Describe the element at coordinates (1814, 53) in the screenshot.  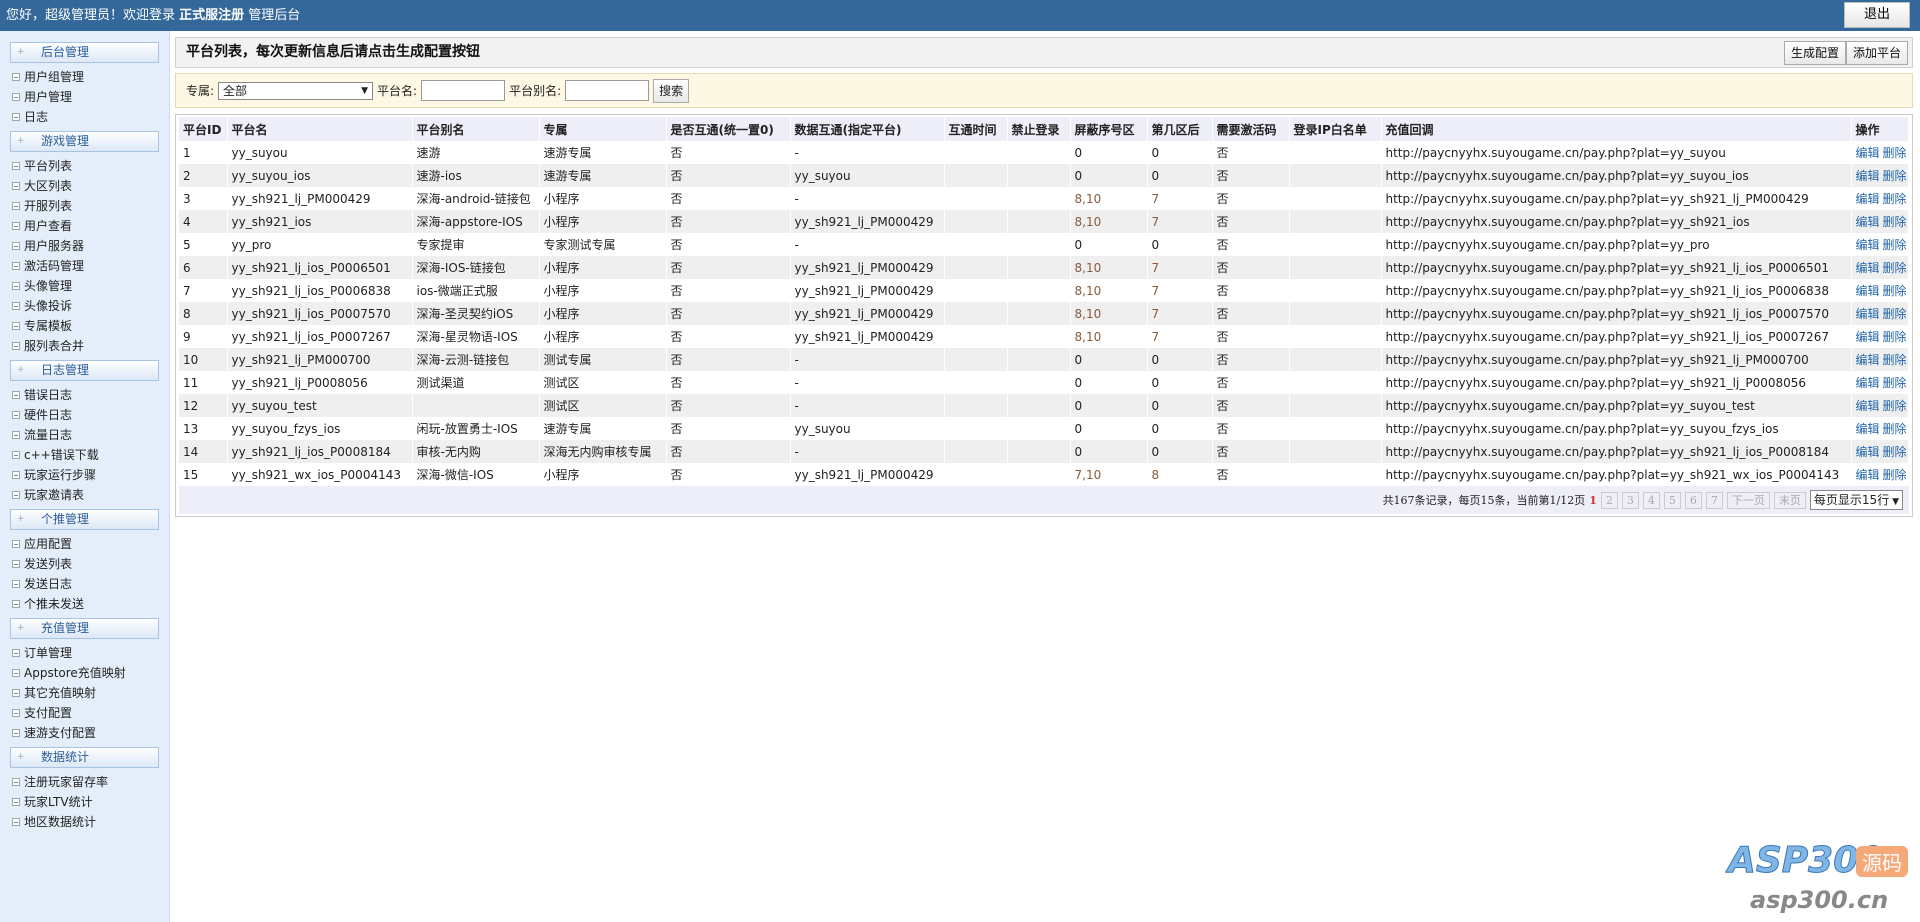
I see `generate-config-button: 生成配置` at that location.